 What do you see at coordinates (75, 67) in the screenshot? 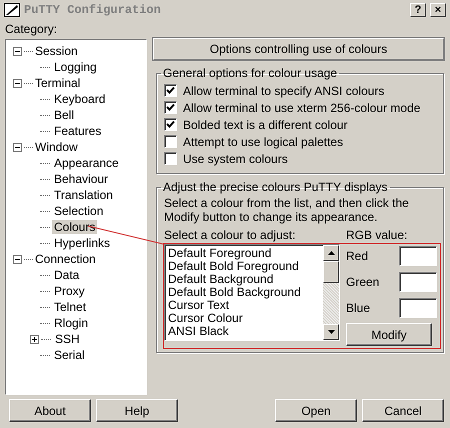
I see `tree-item: Logging` at bounding box center [75, 67].